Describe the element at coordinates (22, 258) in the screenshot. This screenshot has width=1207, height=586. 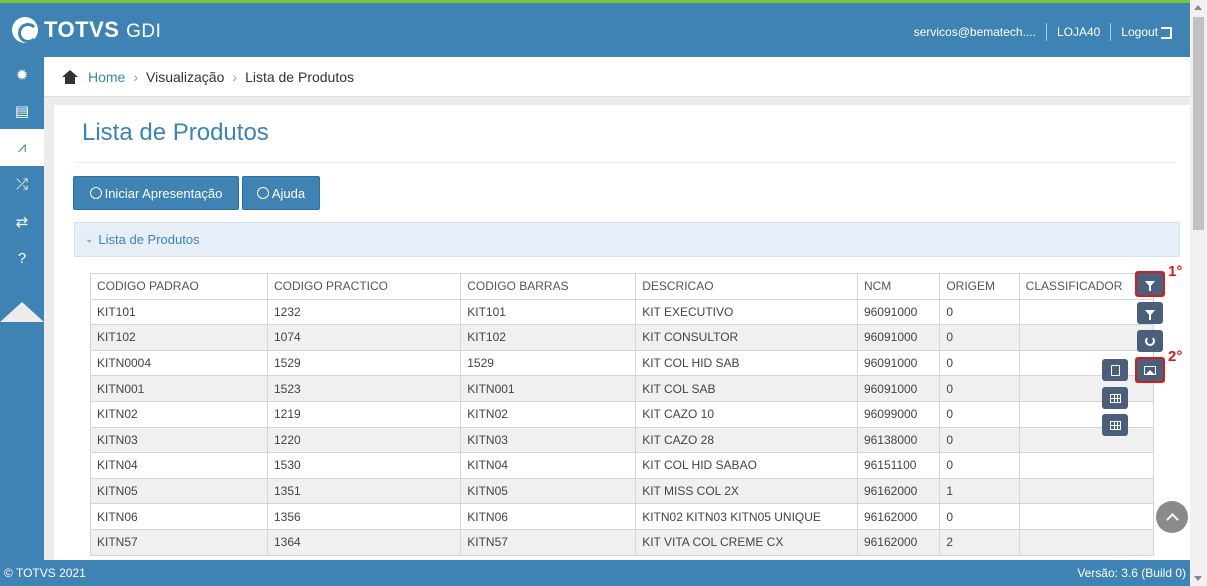
I see `sidebar-item-help: ?` at that location.